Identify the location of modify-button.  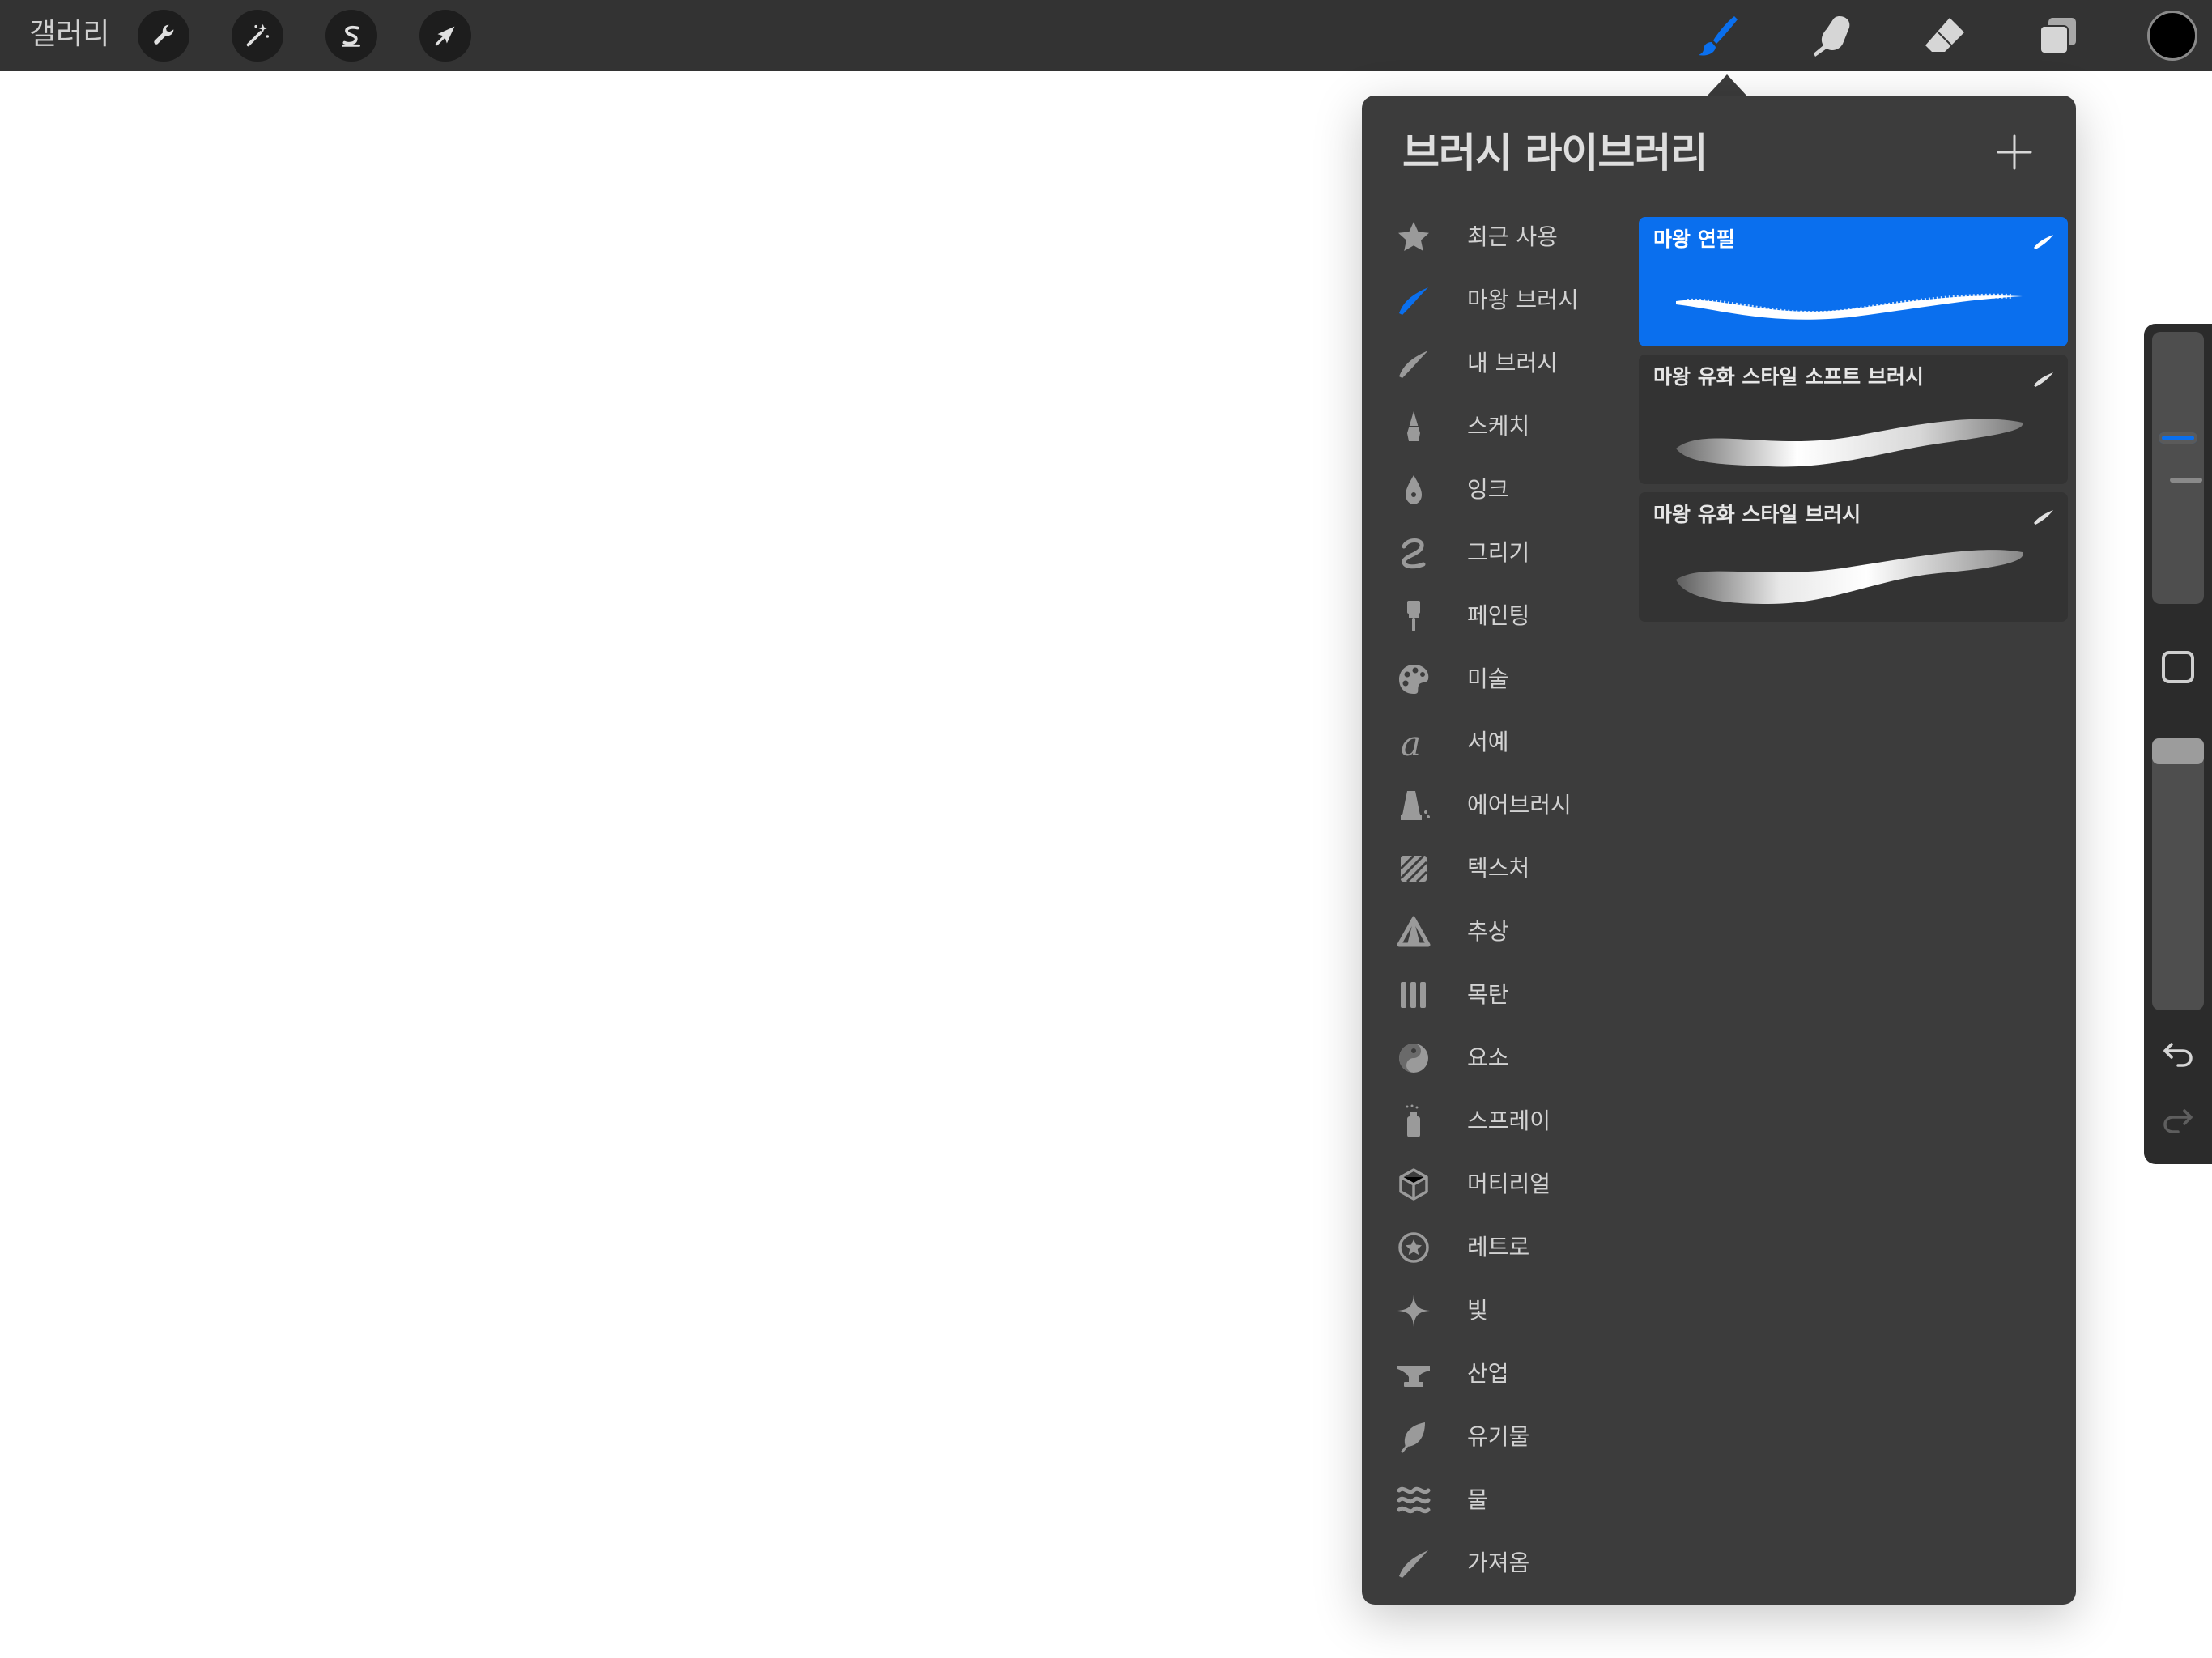
(2178, 667).